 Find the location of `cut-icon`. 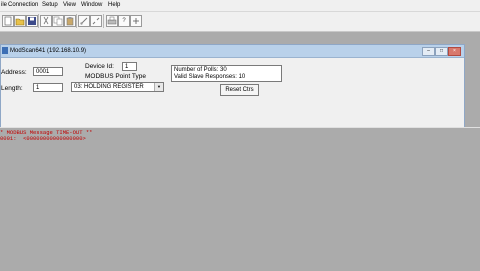

cut-icon is located at coordinates (46, 21).